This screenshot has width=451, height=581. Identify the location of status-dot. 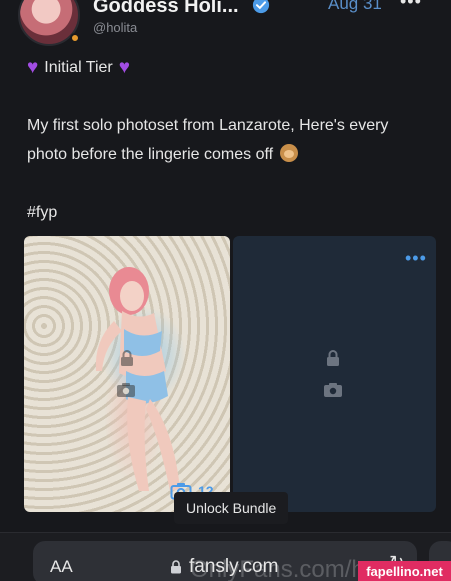
(75, 38).